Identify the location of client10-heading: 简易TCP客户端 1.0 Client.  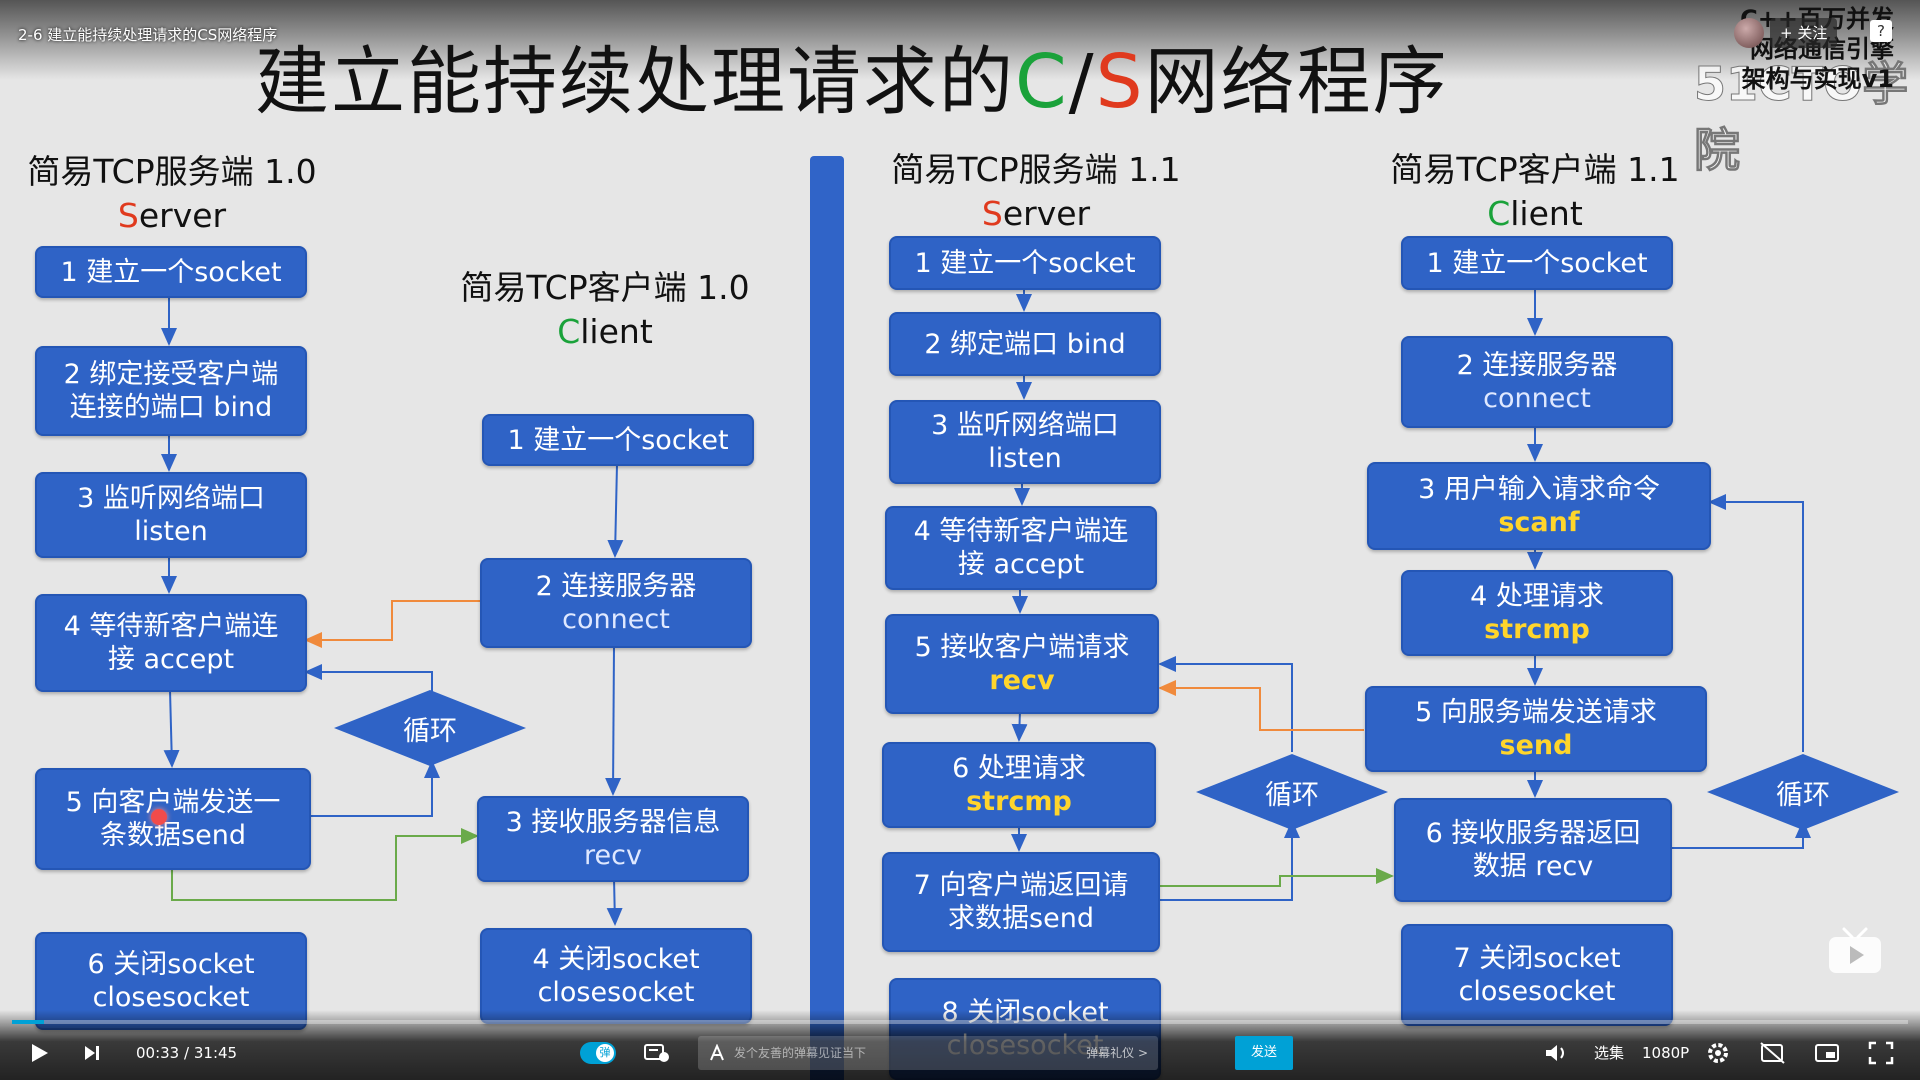
(605, 309).